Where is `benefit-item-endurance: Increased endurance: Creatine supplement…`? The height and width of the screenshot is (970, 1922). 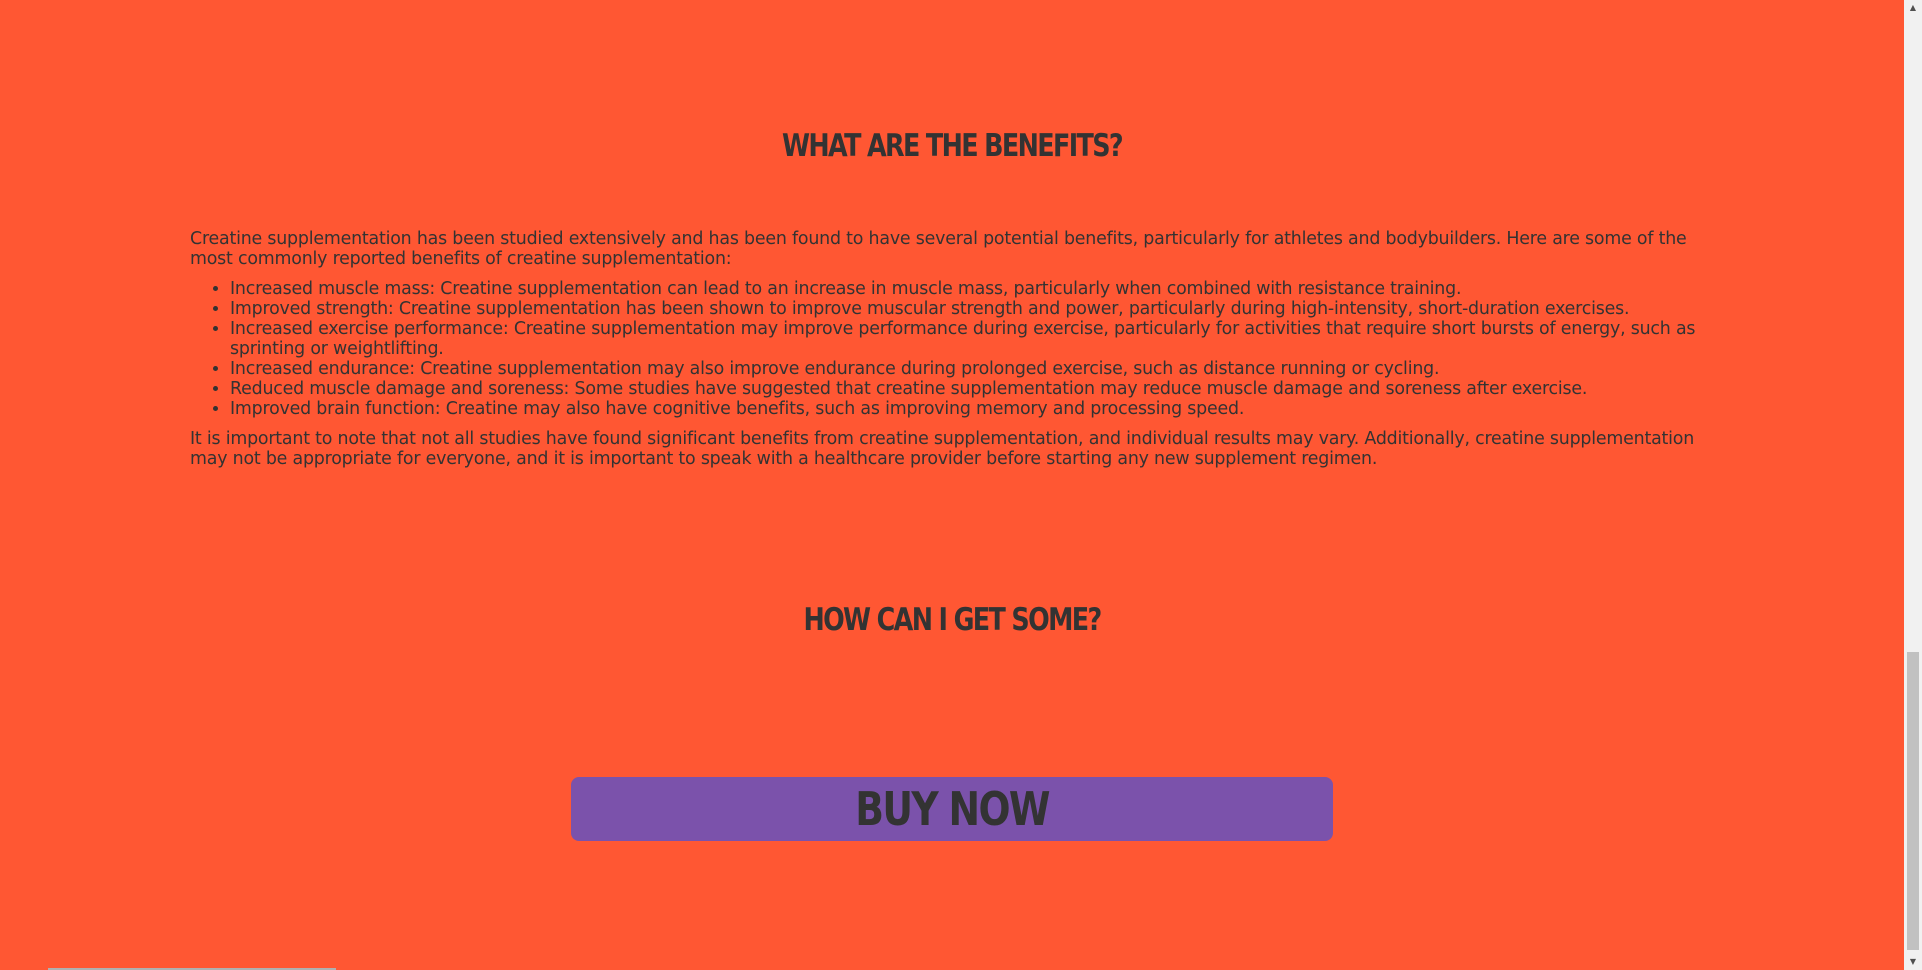 benefit-item-endurance: Increased endurance: Creatine supplement… is located at coordinates (970, 369).